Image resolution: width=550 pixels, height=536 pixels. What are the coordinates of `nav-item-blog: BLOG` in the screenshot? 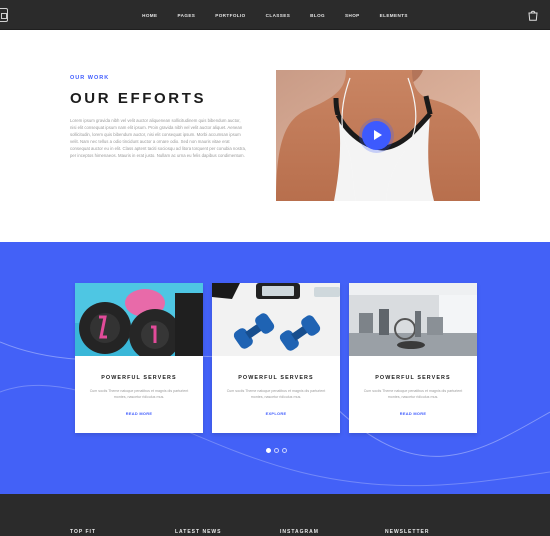 It's located at (317, 15).